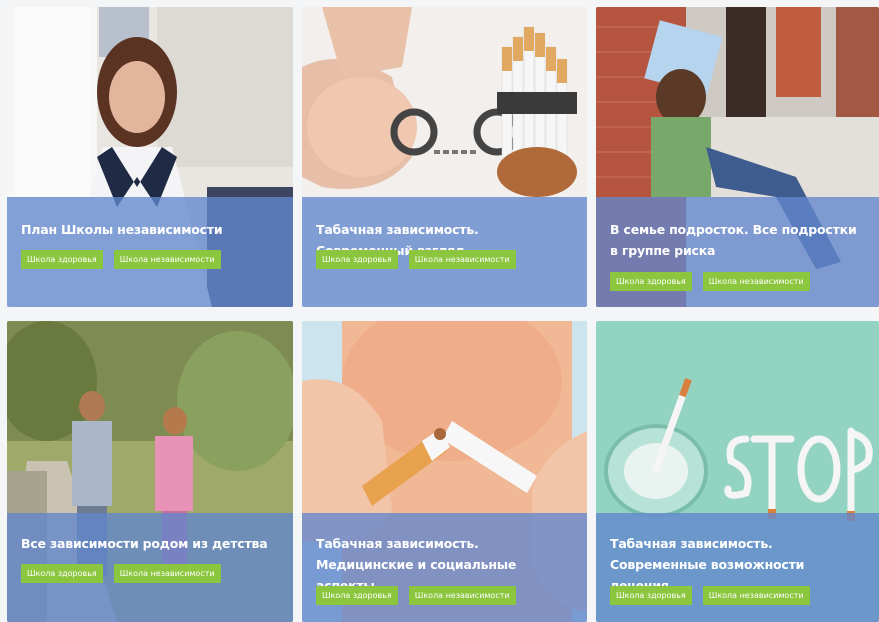 The image size is (879, 622). Describe the element at coordinates (150, 543) in the screenshot. I see `card-title: Все зависимости родом из детства` at that location.